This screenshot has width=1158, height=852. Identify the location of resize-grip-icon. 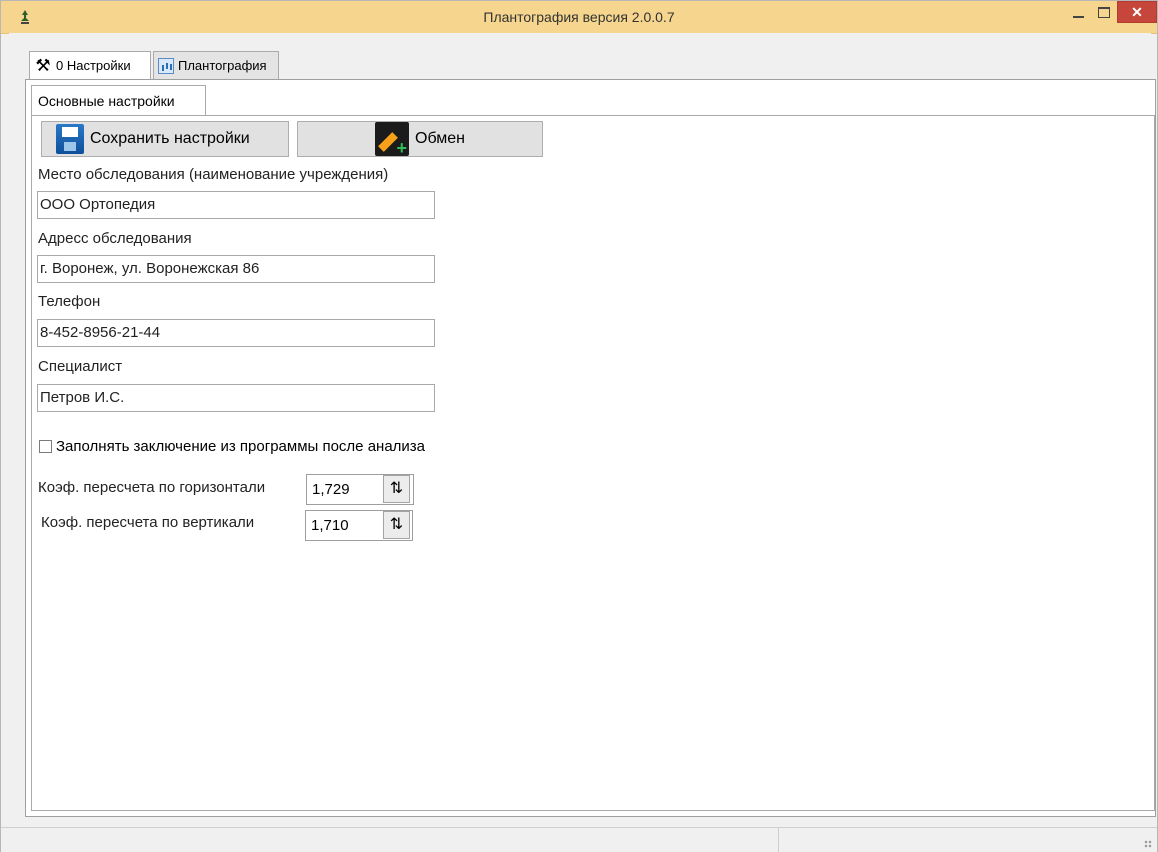
(1148, 844).